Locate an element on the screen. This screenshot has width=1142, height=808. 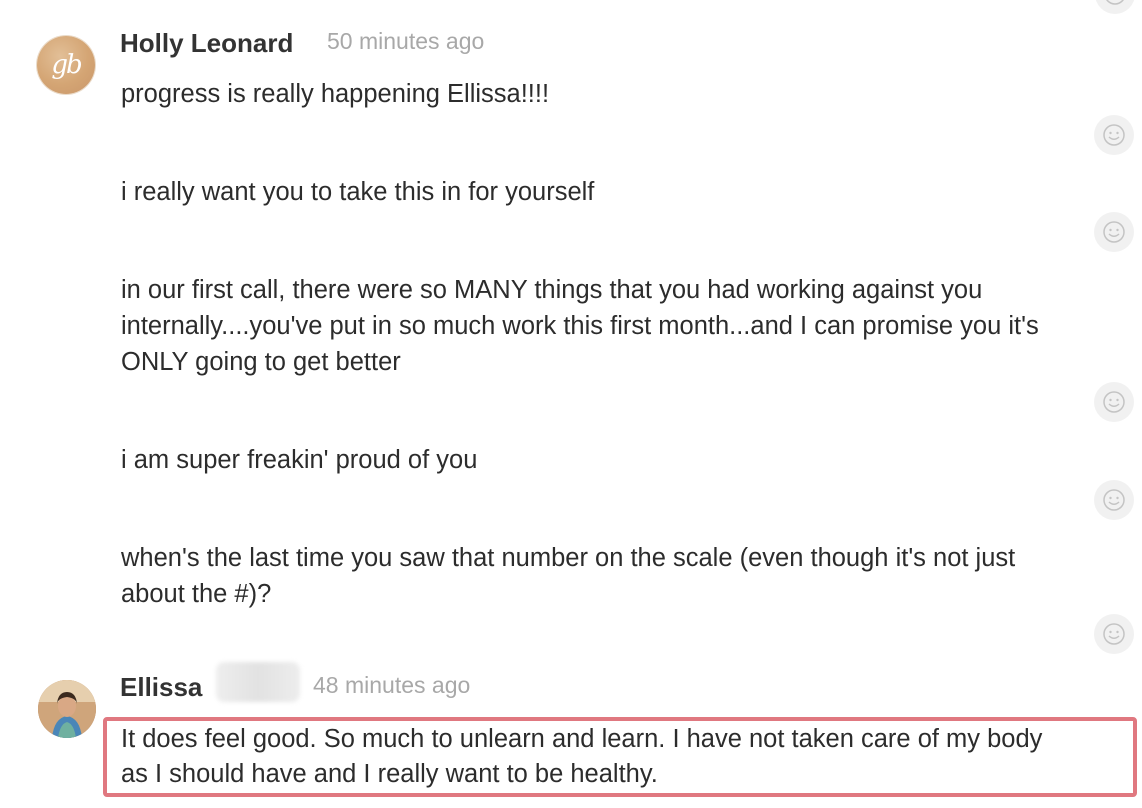
avatar is located at coordinates (67, 709).